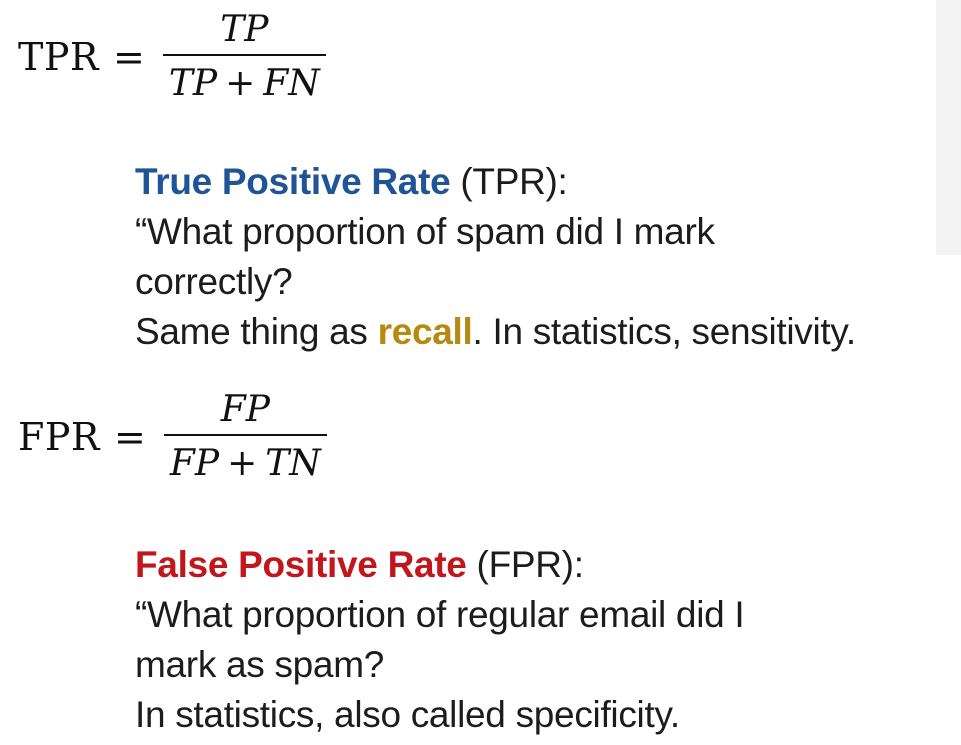  What do you see at coordinates (59, 437) in the screenshot?
I see `fpr-formula-lhs: FPR` at bounding box center [59, 437].